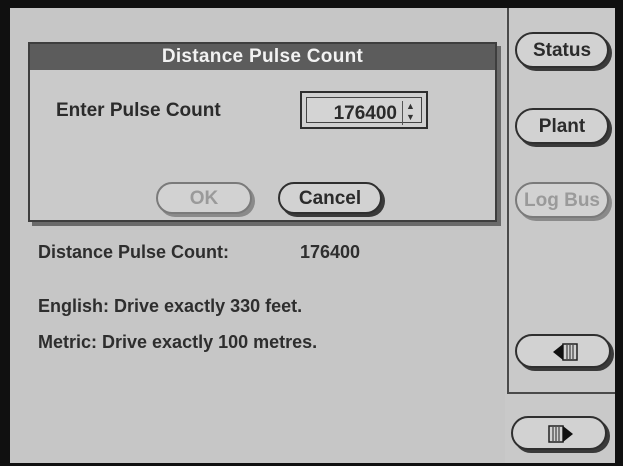 This screenshot has width=623, height=466. I want to click on side-panel: Status Plant Log Bus, so click(561, 201).